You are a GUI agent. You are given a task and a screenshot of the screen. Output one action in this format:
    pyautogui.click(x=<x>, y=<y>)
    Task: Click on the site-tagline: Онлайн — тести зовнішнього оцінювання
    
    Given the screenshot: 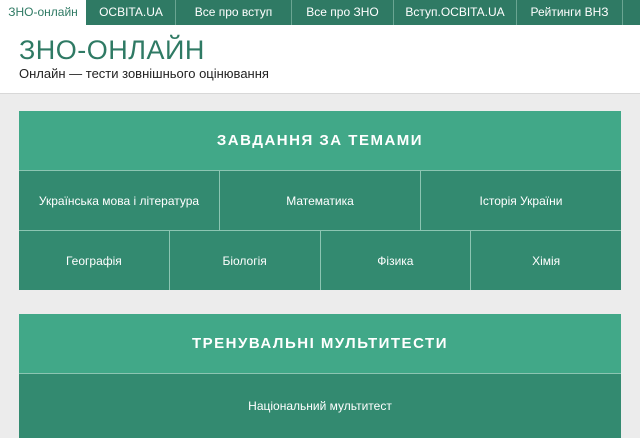 What is the action you would take?
    pyautogui.click(x=144, y=73)
    